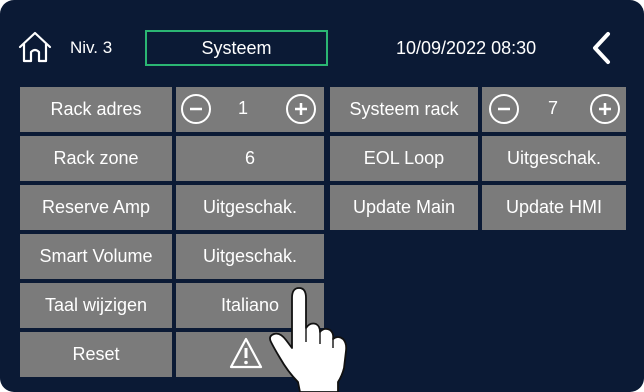  I want to click on eol-loop-label-text: EOL Loop, so click(404, 158).